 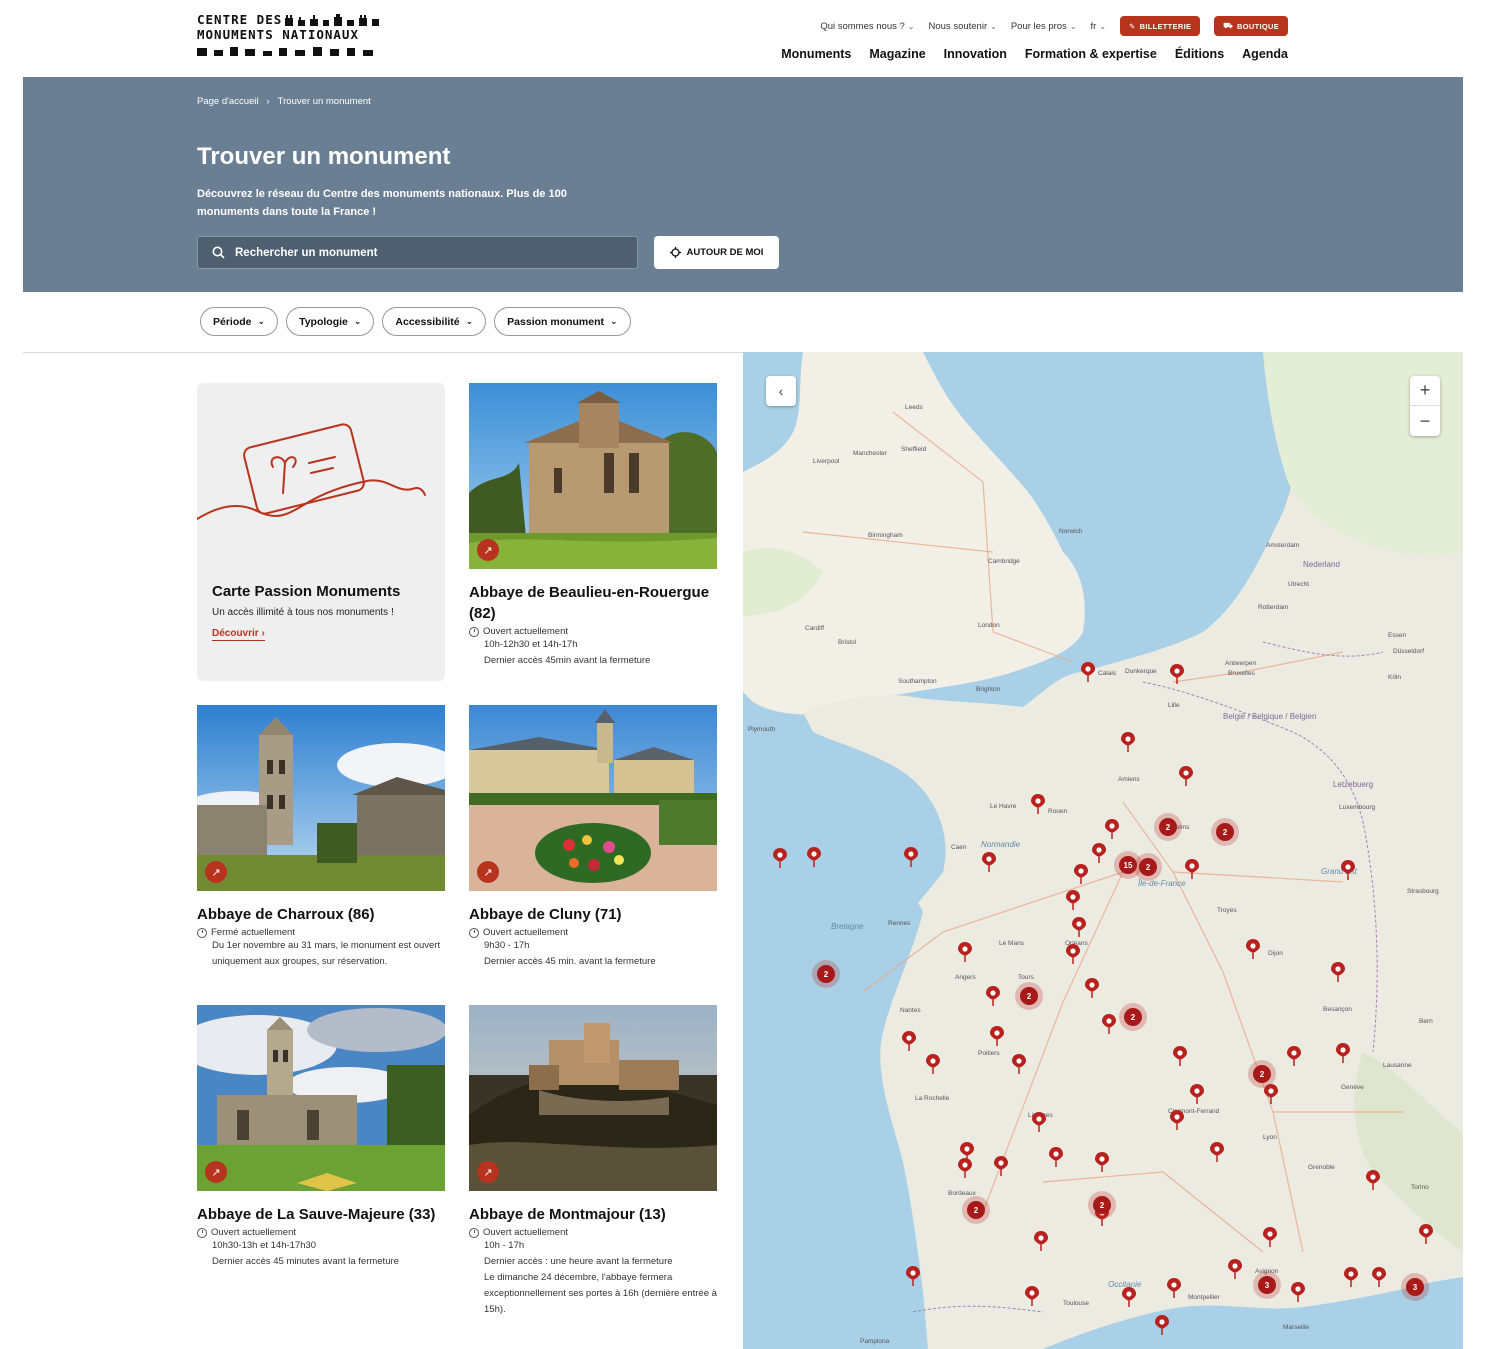 What do you see at coordinates (434, 321) in the screenshot?
I see `filter-accessibilite: Accessibilité ⌄` at bounding box center [434, 321].